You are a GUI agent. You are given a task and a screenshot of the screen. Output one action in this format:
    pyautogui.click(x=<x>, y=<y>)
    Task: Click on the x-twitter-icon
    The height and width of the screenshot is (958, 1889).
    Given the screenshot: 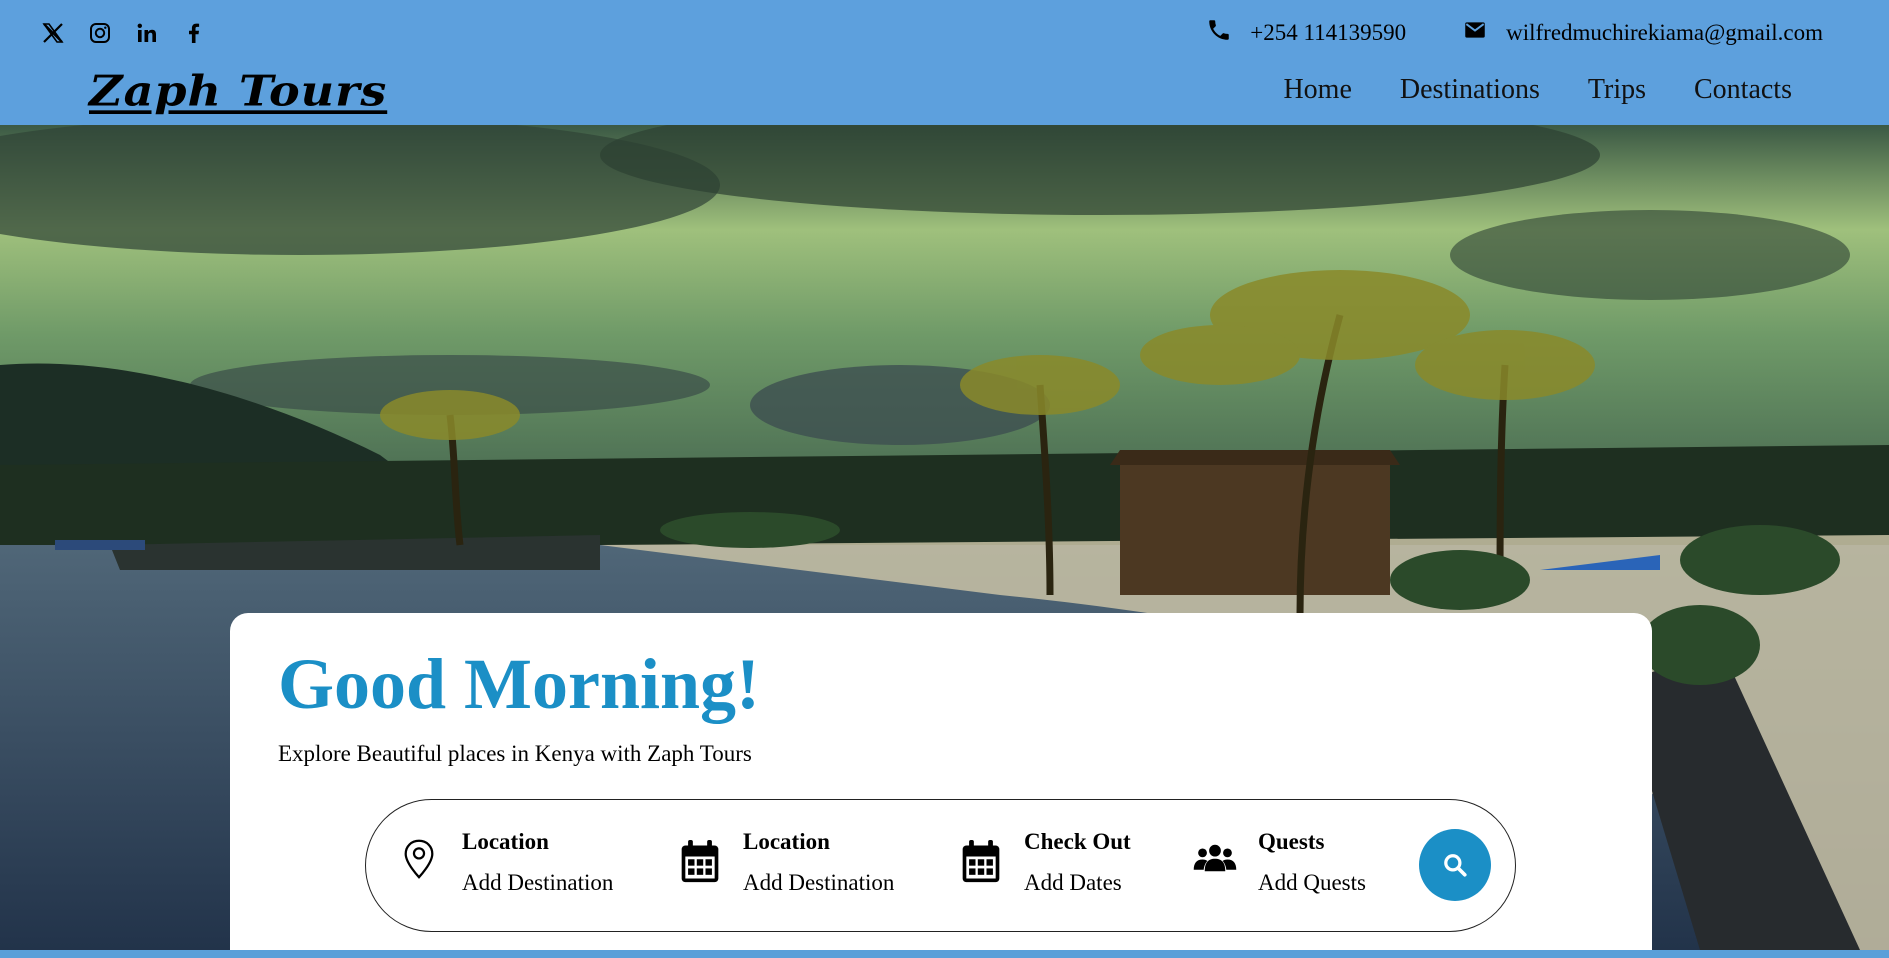 What is the action you would take?
    pyautogui.click(x=53, y=33)
    